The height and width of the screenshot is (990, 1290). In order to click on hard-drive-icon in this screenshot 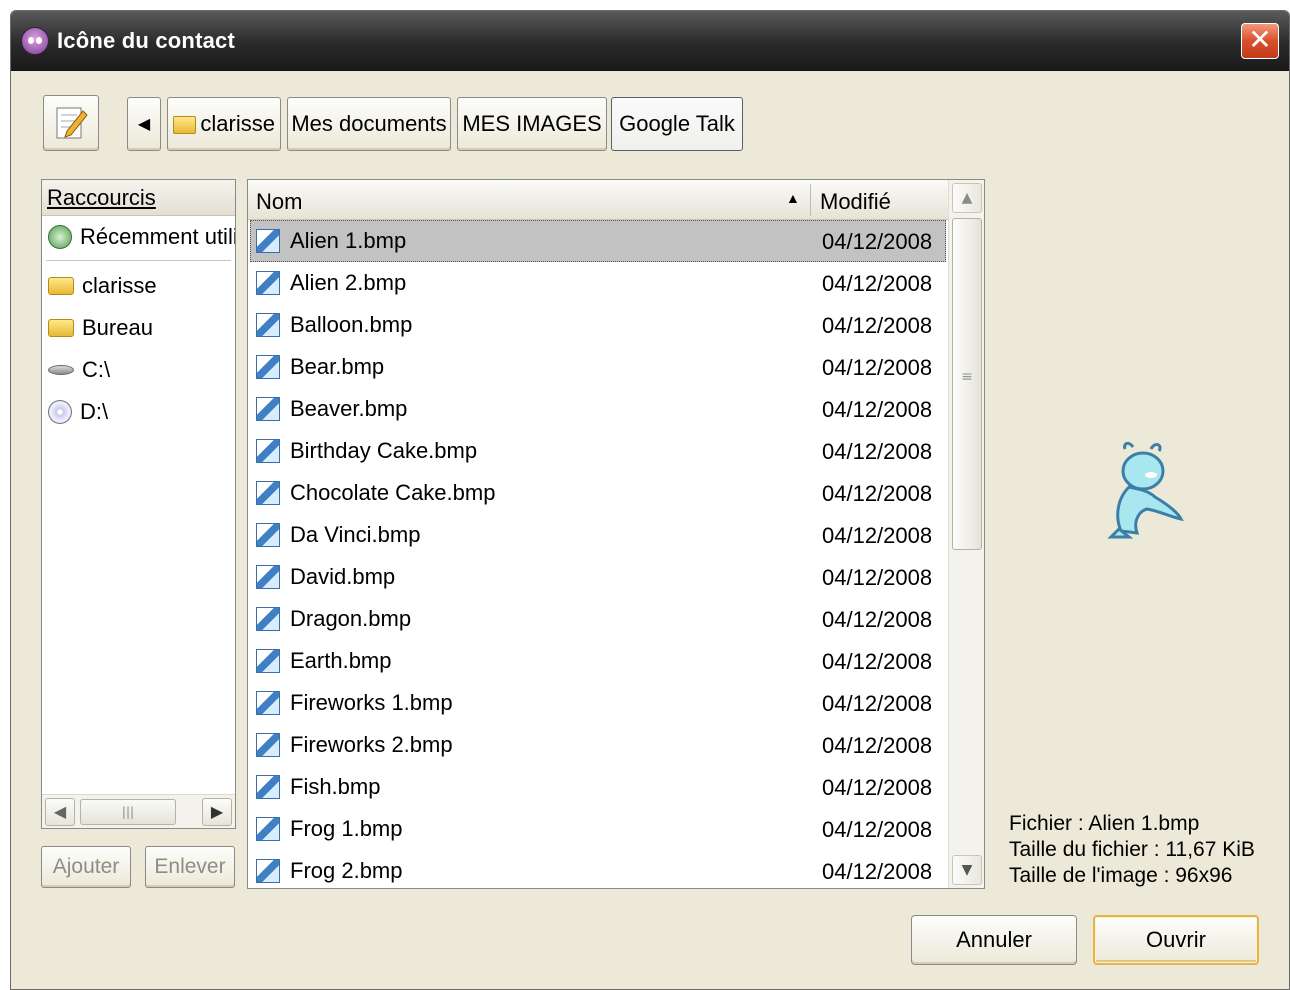, I will do `click(61, 370)`.